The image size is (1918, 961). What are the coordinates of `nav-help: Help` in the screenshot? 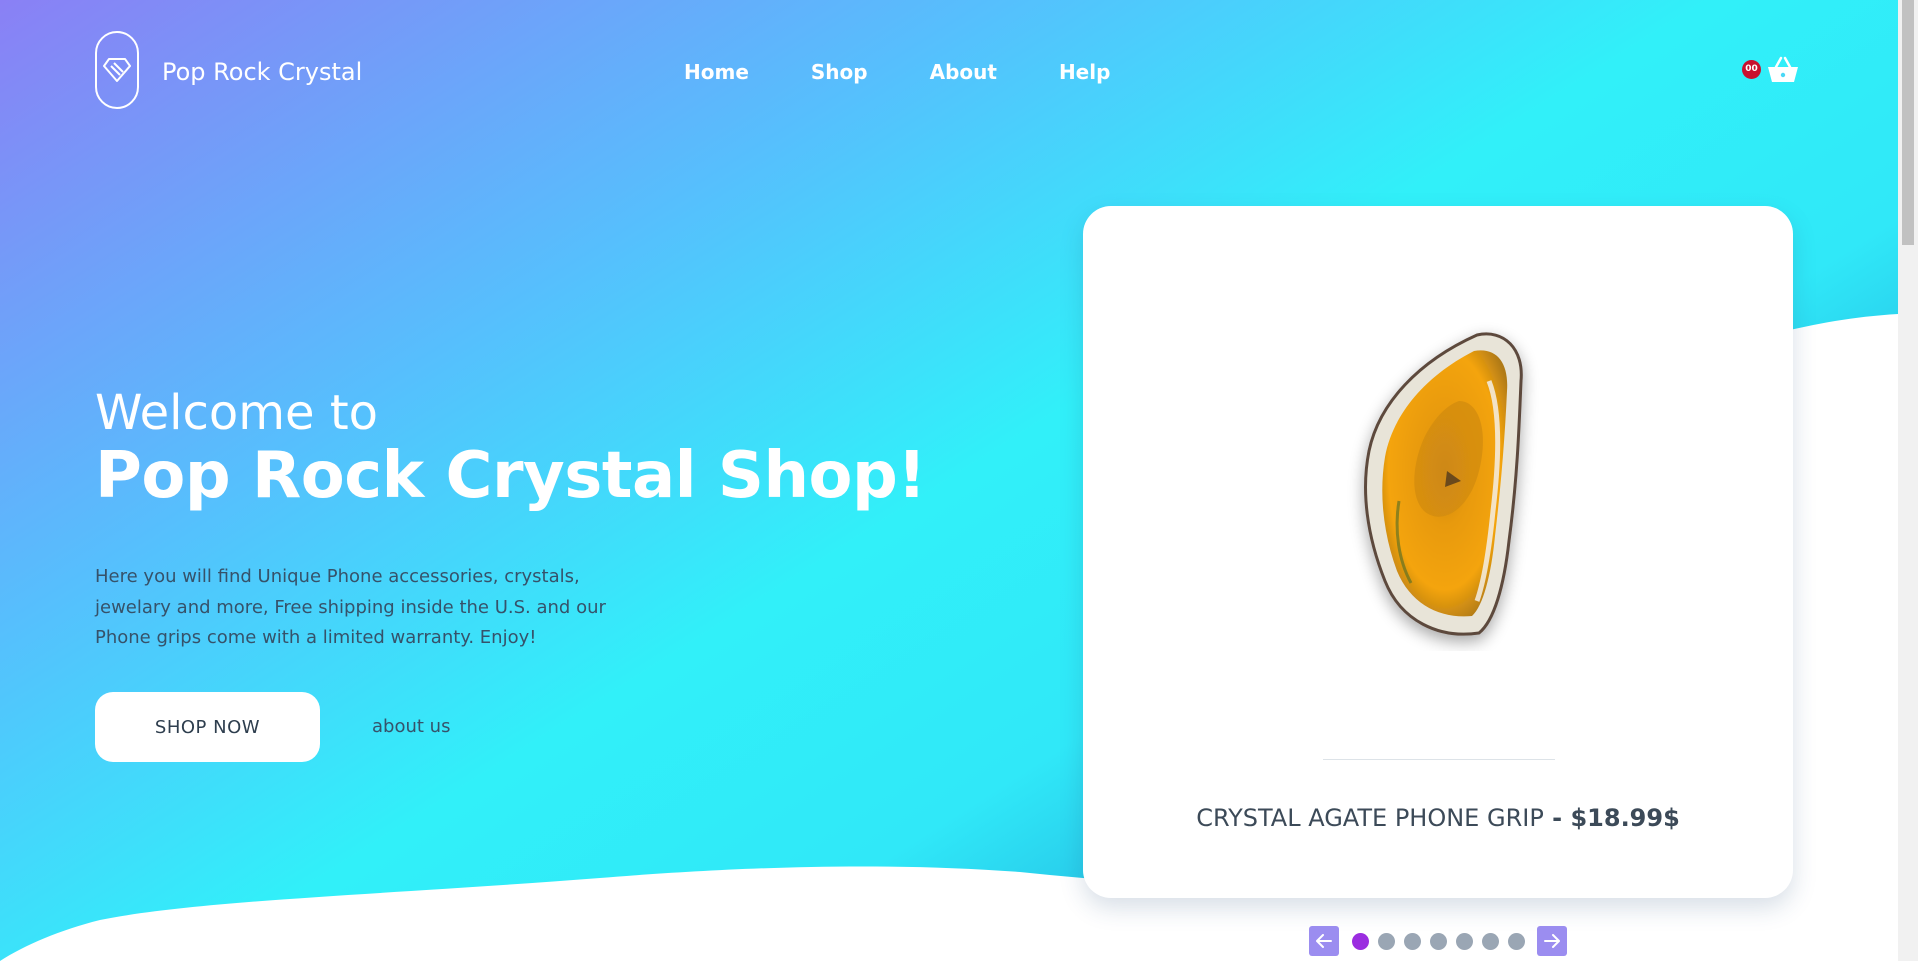 It's located at (1084, 72).